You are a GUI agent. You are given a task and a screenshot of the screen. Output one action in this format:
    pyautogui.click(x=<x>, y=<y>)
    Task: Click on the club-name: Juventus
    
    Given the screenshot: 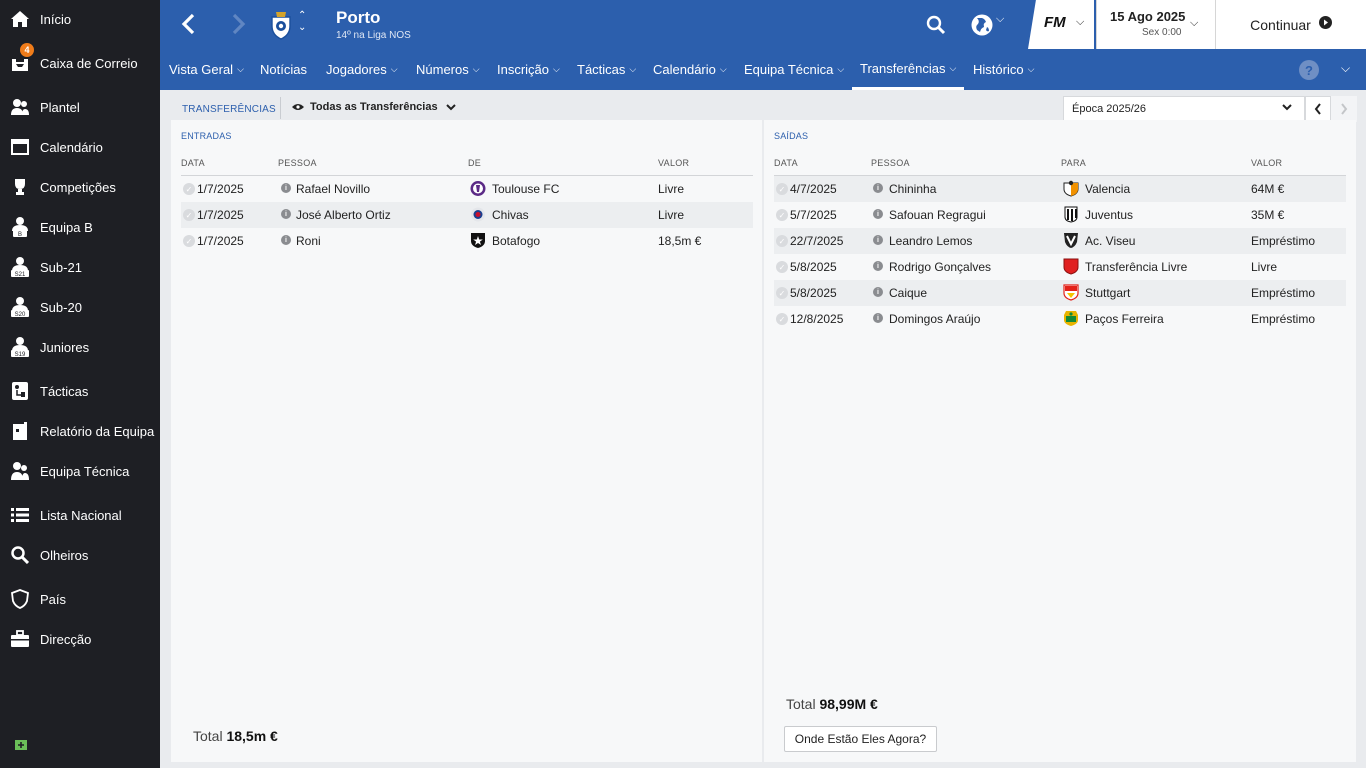 What is the action you would take?
    pyautogui.click(x=1109, y=215)
    